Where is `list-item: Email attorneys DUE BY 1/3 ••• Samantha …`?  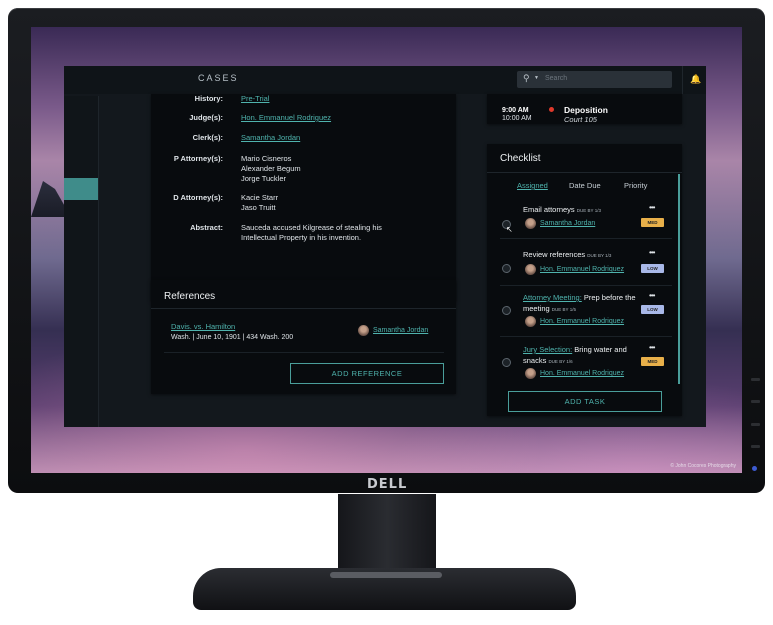
list-item: Email attorneys DUE BY 1/3 ••• Samantha … is located at coordinates (581, 223).